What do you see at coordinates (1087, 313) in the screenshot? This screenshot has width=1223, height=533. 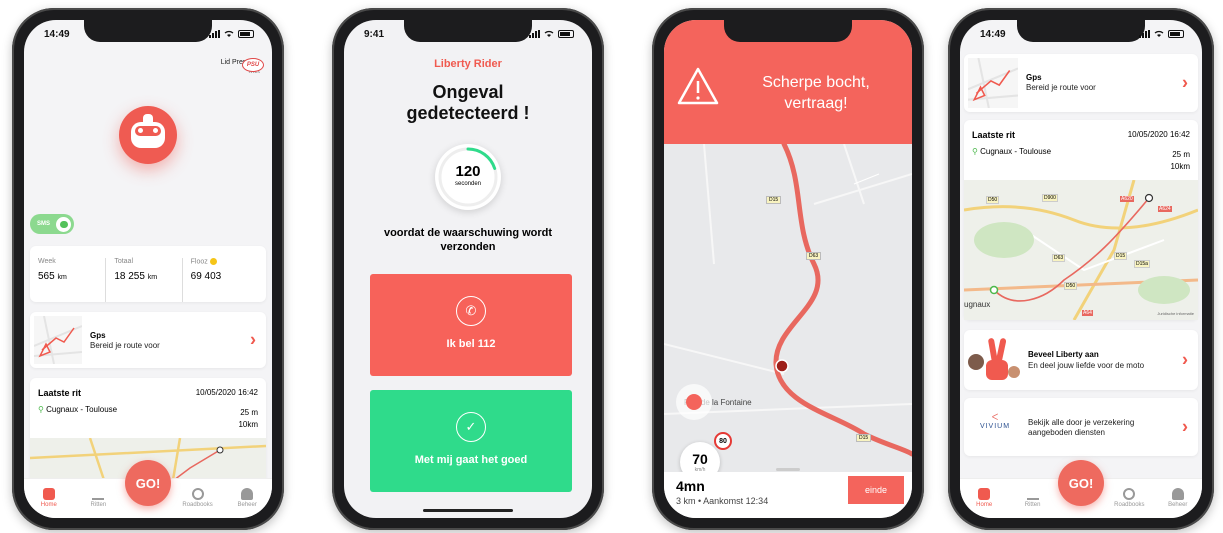 I see `map-road-label: A64` at bounding box center [1087, 313].